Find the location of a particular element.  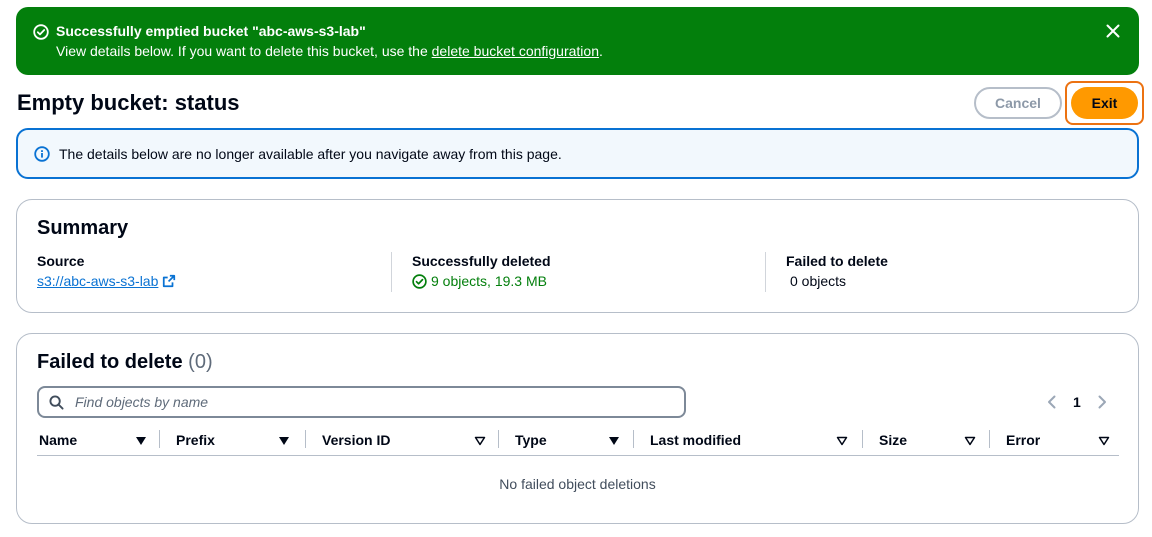

column-header-label: Last modified is located at coordinates (696, 440).